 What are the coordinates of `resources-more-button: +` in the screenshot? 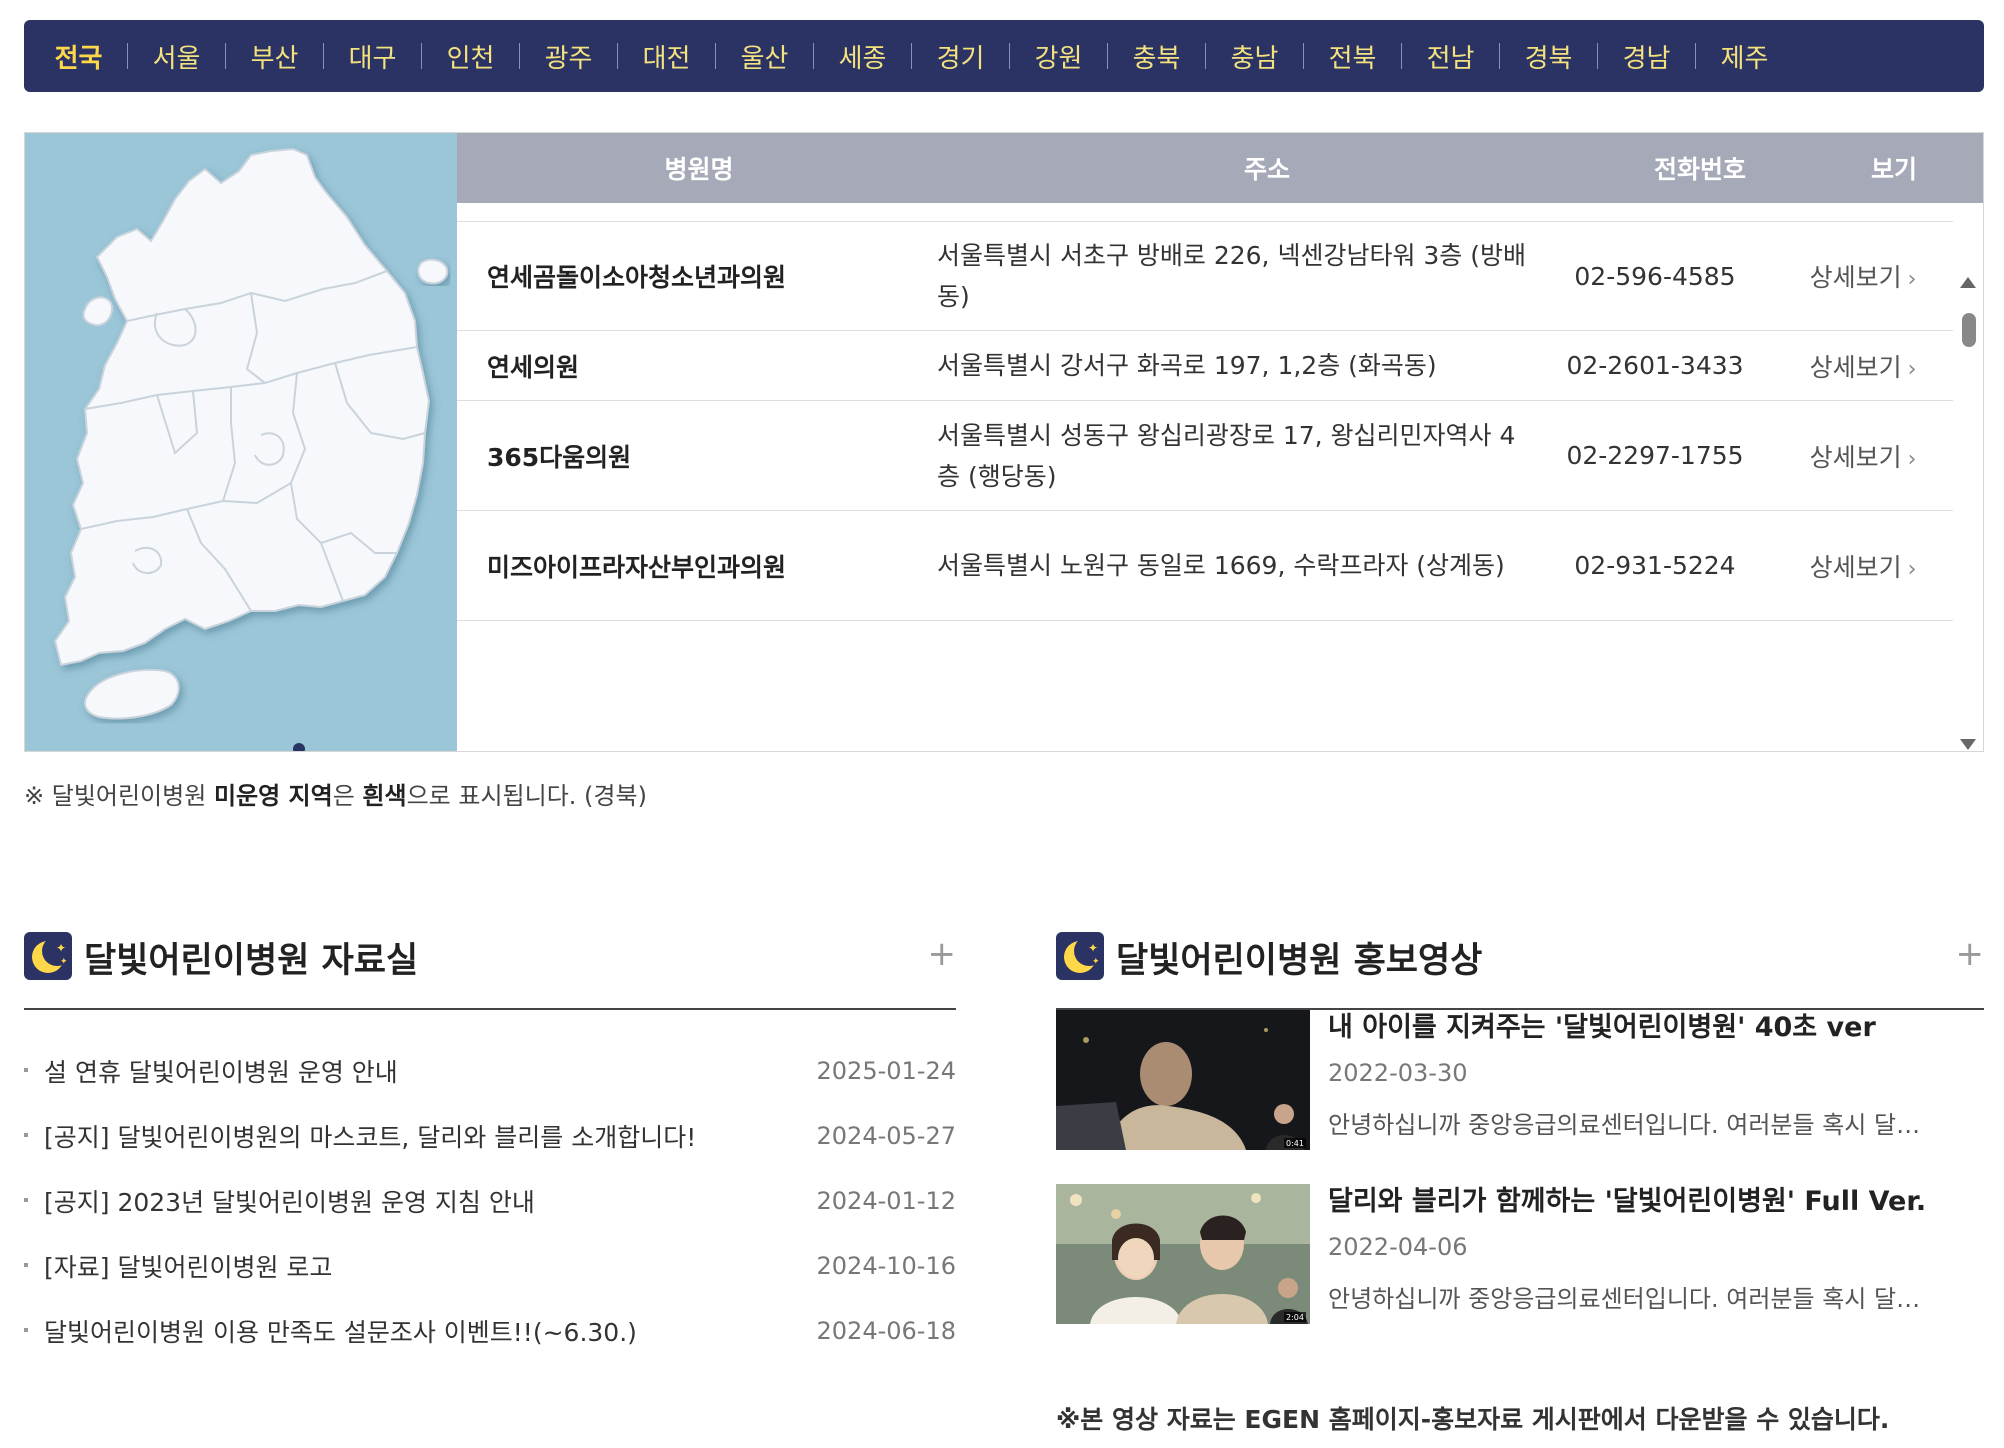 It's located at (942, 954).